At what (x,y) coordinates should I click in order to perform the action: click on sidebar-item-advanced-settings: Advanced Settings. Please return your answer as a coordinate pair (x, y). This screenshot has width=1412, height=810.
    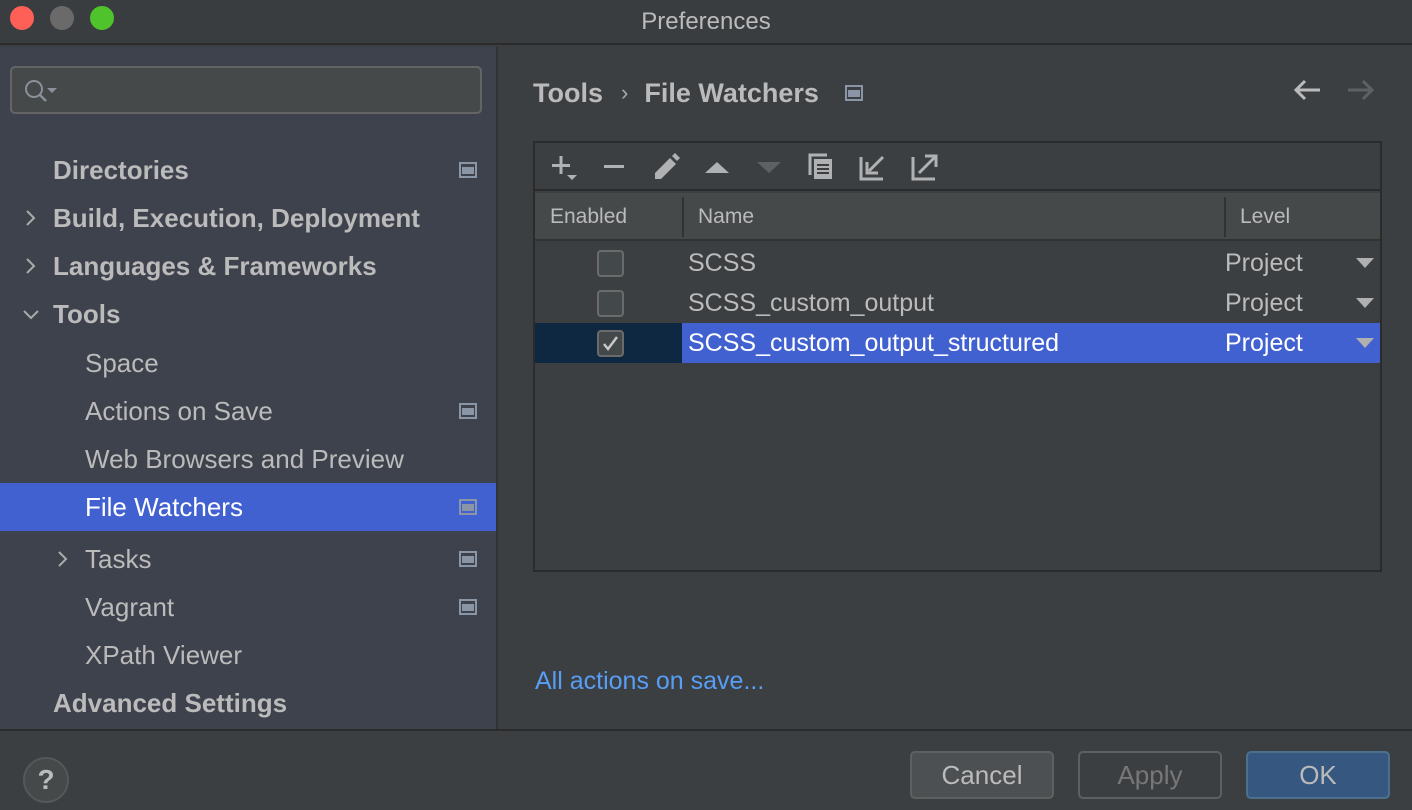
    Looking at the image, I should click on (248, 703).